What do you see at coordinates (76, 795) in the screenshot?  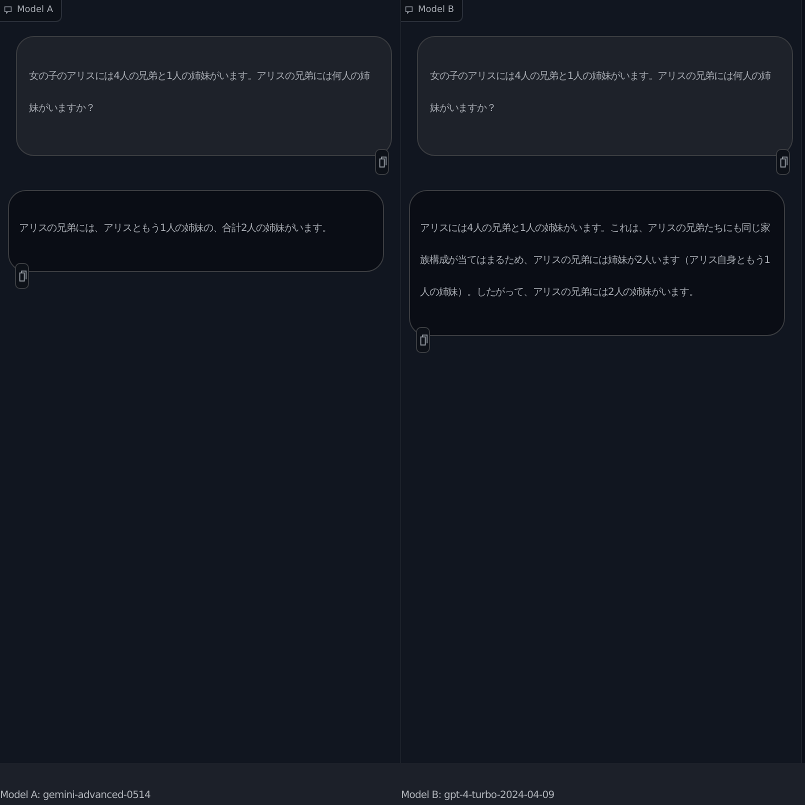 I see `model-info: Model A: gemini-advanced-0514` at bounding box center [76, 795].